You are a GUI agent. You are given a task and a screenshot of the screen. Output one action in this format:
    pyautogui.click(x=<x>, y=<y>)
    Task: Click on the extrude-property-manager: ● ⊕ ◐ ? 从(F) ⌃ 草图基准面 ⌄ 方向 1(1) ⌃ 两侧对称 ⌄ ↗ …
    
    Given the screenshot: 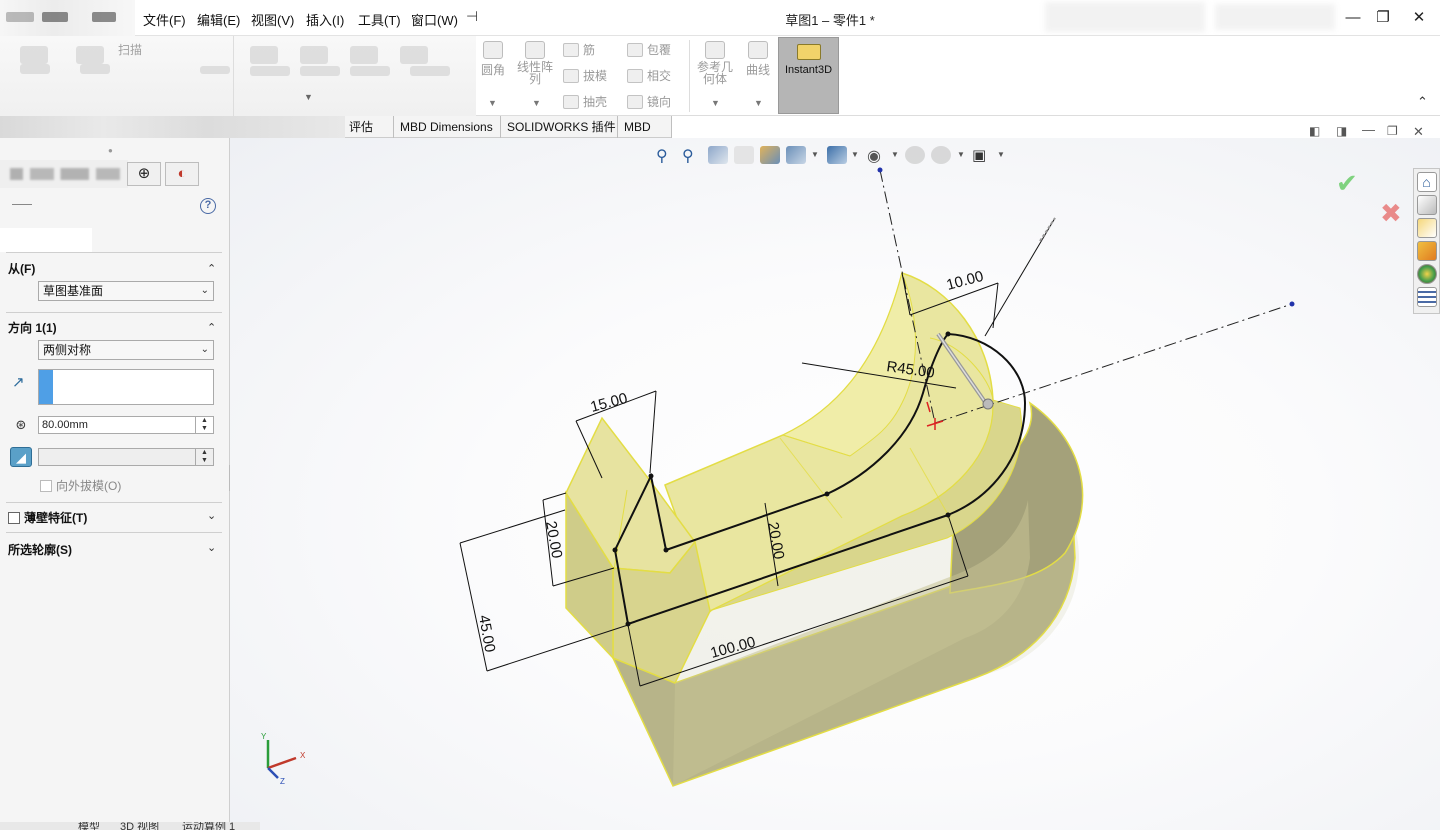 What is the action you would take?
    pyautogui.click(x=115, y=484)
    